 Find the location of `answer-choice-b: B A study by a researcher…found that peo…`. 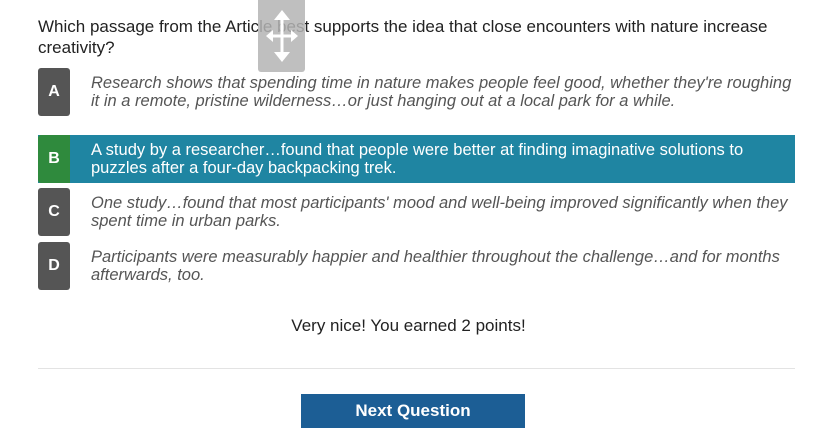

answer-choice-b: B A study by a researcher…found that peo… is located at coordinates (416, 159).